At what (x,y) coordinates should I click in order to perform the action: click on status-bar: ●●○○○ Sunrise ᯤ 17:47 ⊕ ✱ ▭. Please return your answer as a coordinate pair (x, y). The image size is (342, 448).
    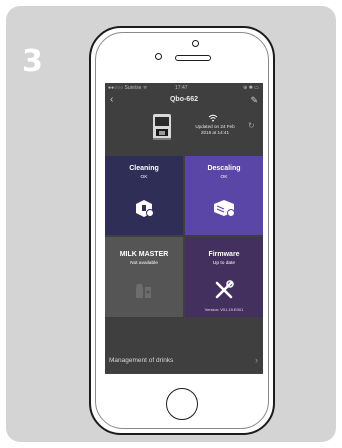
    Looking at the image, I should click on (184, 88).